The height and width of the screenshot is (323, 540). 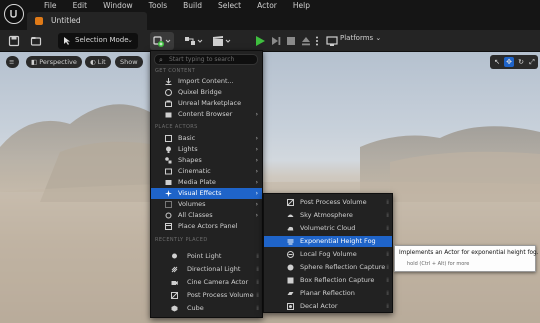 What do you see at coordinates (328, 254) in the screenshot?
I see `submenu-item-local-fog-volume: Local Fog Volume ⁞⁞` at bounding box center [328, 254].